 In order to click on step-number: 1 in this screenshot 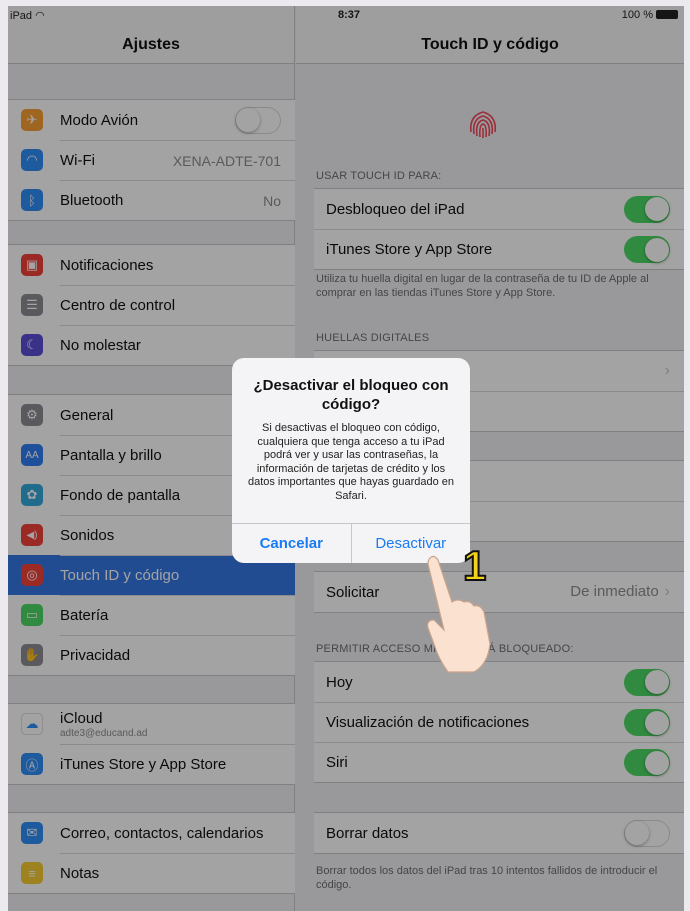, I will do `click(474, 565)`.